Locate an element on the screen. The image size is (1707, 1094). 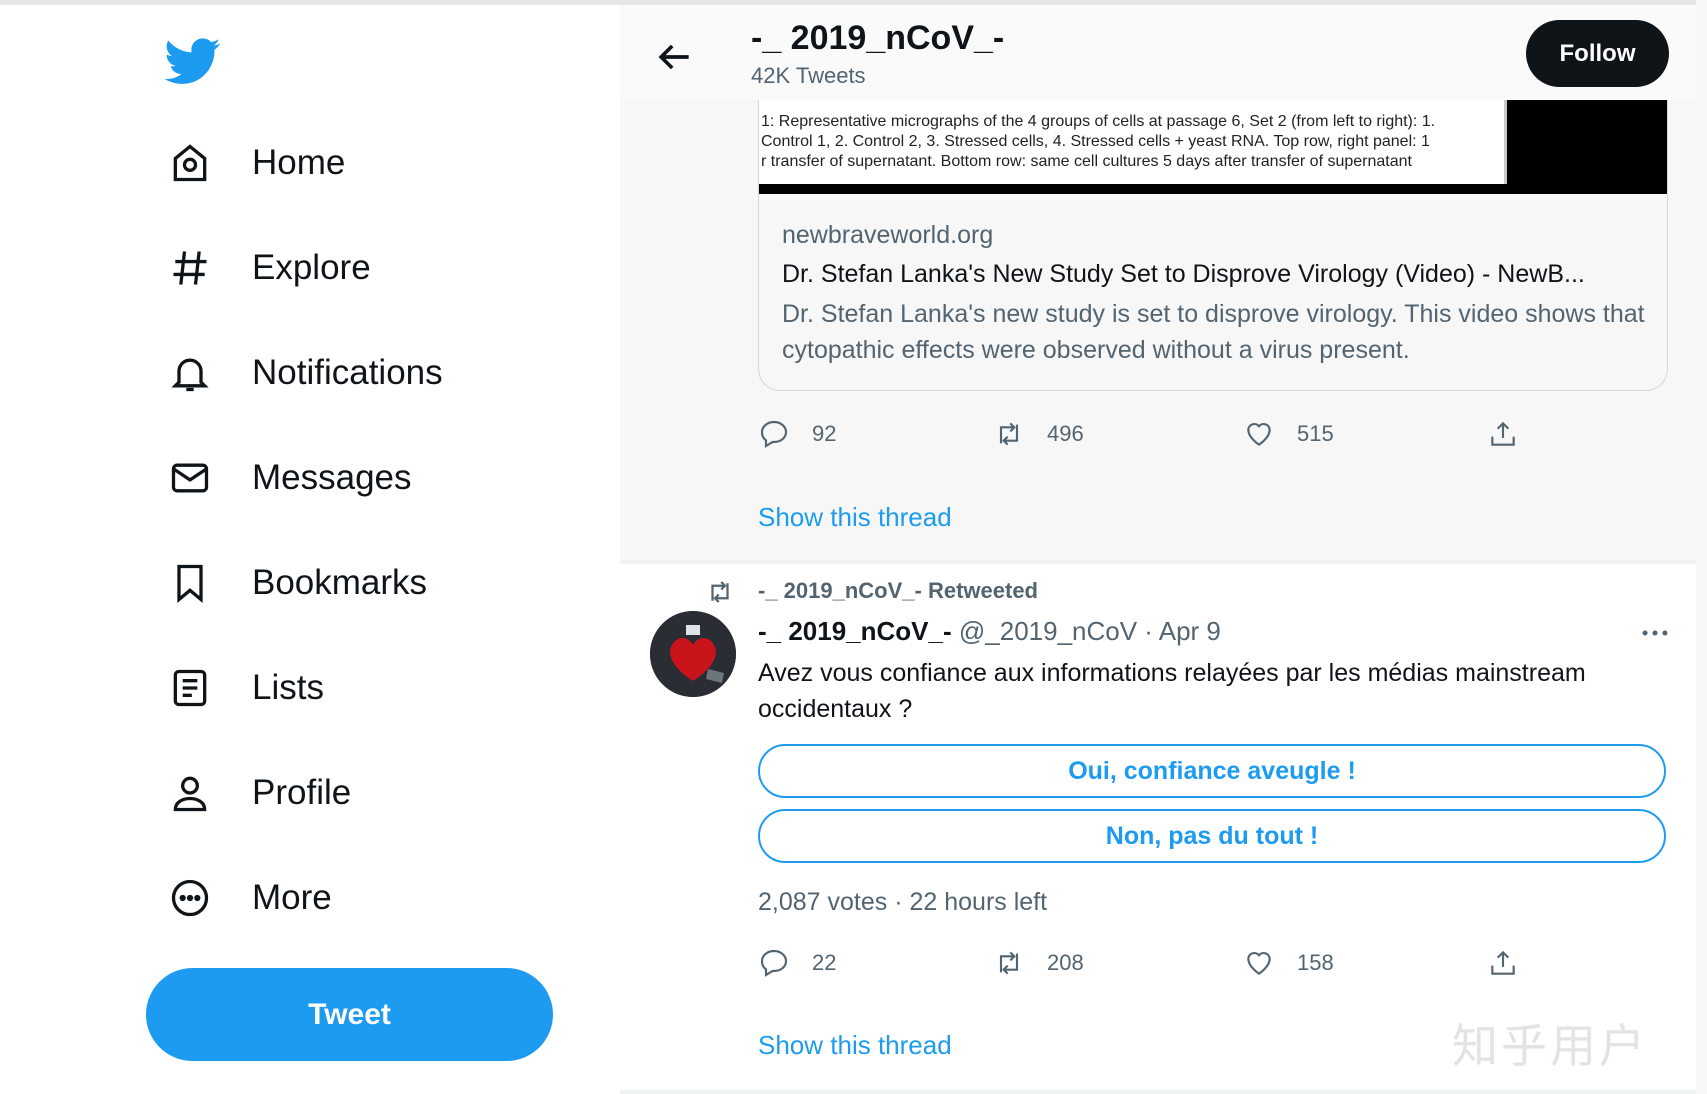
tweet-button: Tweet is located at coordinates (349, 1014).